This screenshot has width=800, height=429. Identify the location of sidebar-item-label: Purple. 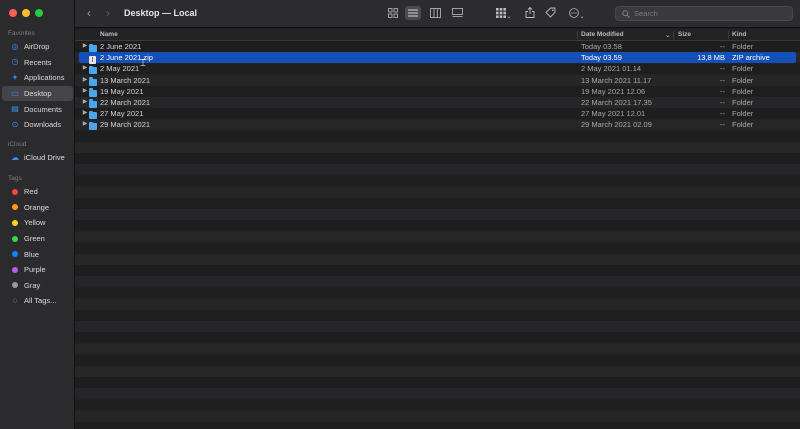
(35, 270).